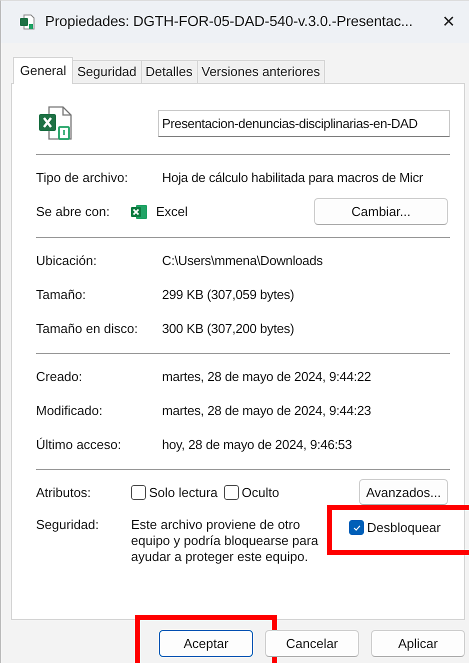 This screenshot has height=663, width=469. What do you see at coordinates (293, 177) in the screenshot?
I see `field-value: Hoja de cálculo habilitada para macros de Micr` at bounding box center [293, 177].